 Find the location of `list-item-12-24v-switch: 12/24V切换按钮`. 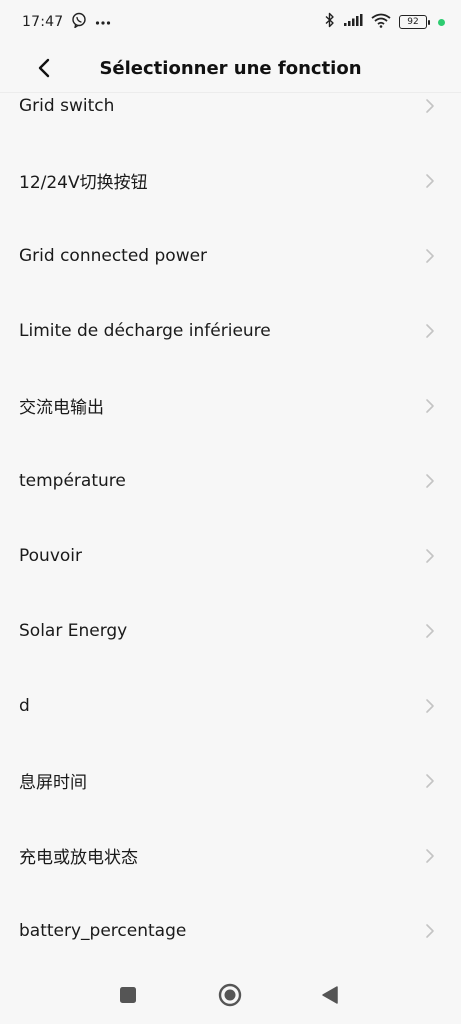

list-item-12-24v-switch: 12/24V切换按钮 is located at coordinates (230, 180).